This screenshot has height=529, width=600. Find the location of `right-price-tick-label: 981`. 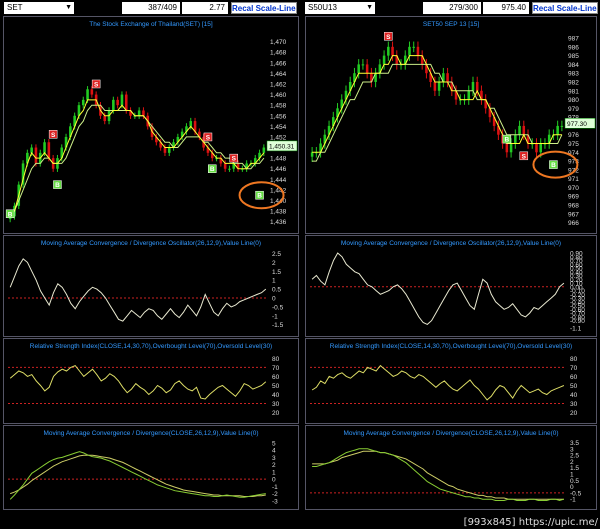

right-price-tick-label: 981 is located at coordinates (573, 91).